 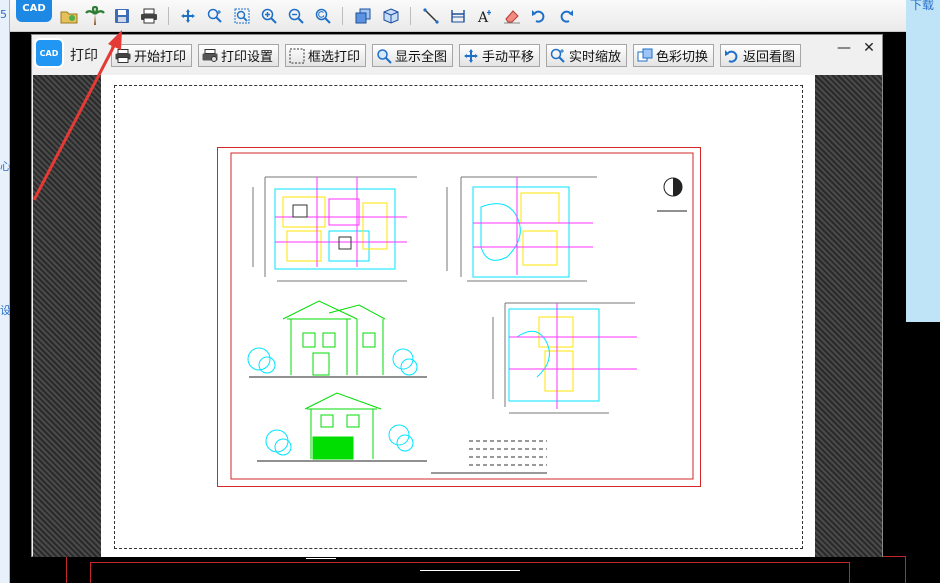 I want to click on manual-pan-button: 手动平移, so click(x=500, y=55).